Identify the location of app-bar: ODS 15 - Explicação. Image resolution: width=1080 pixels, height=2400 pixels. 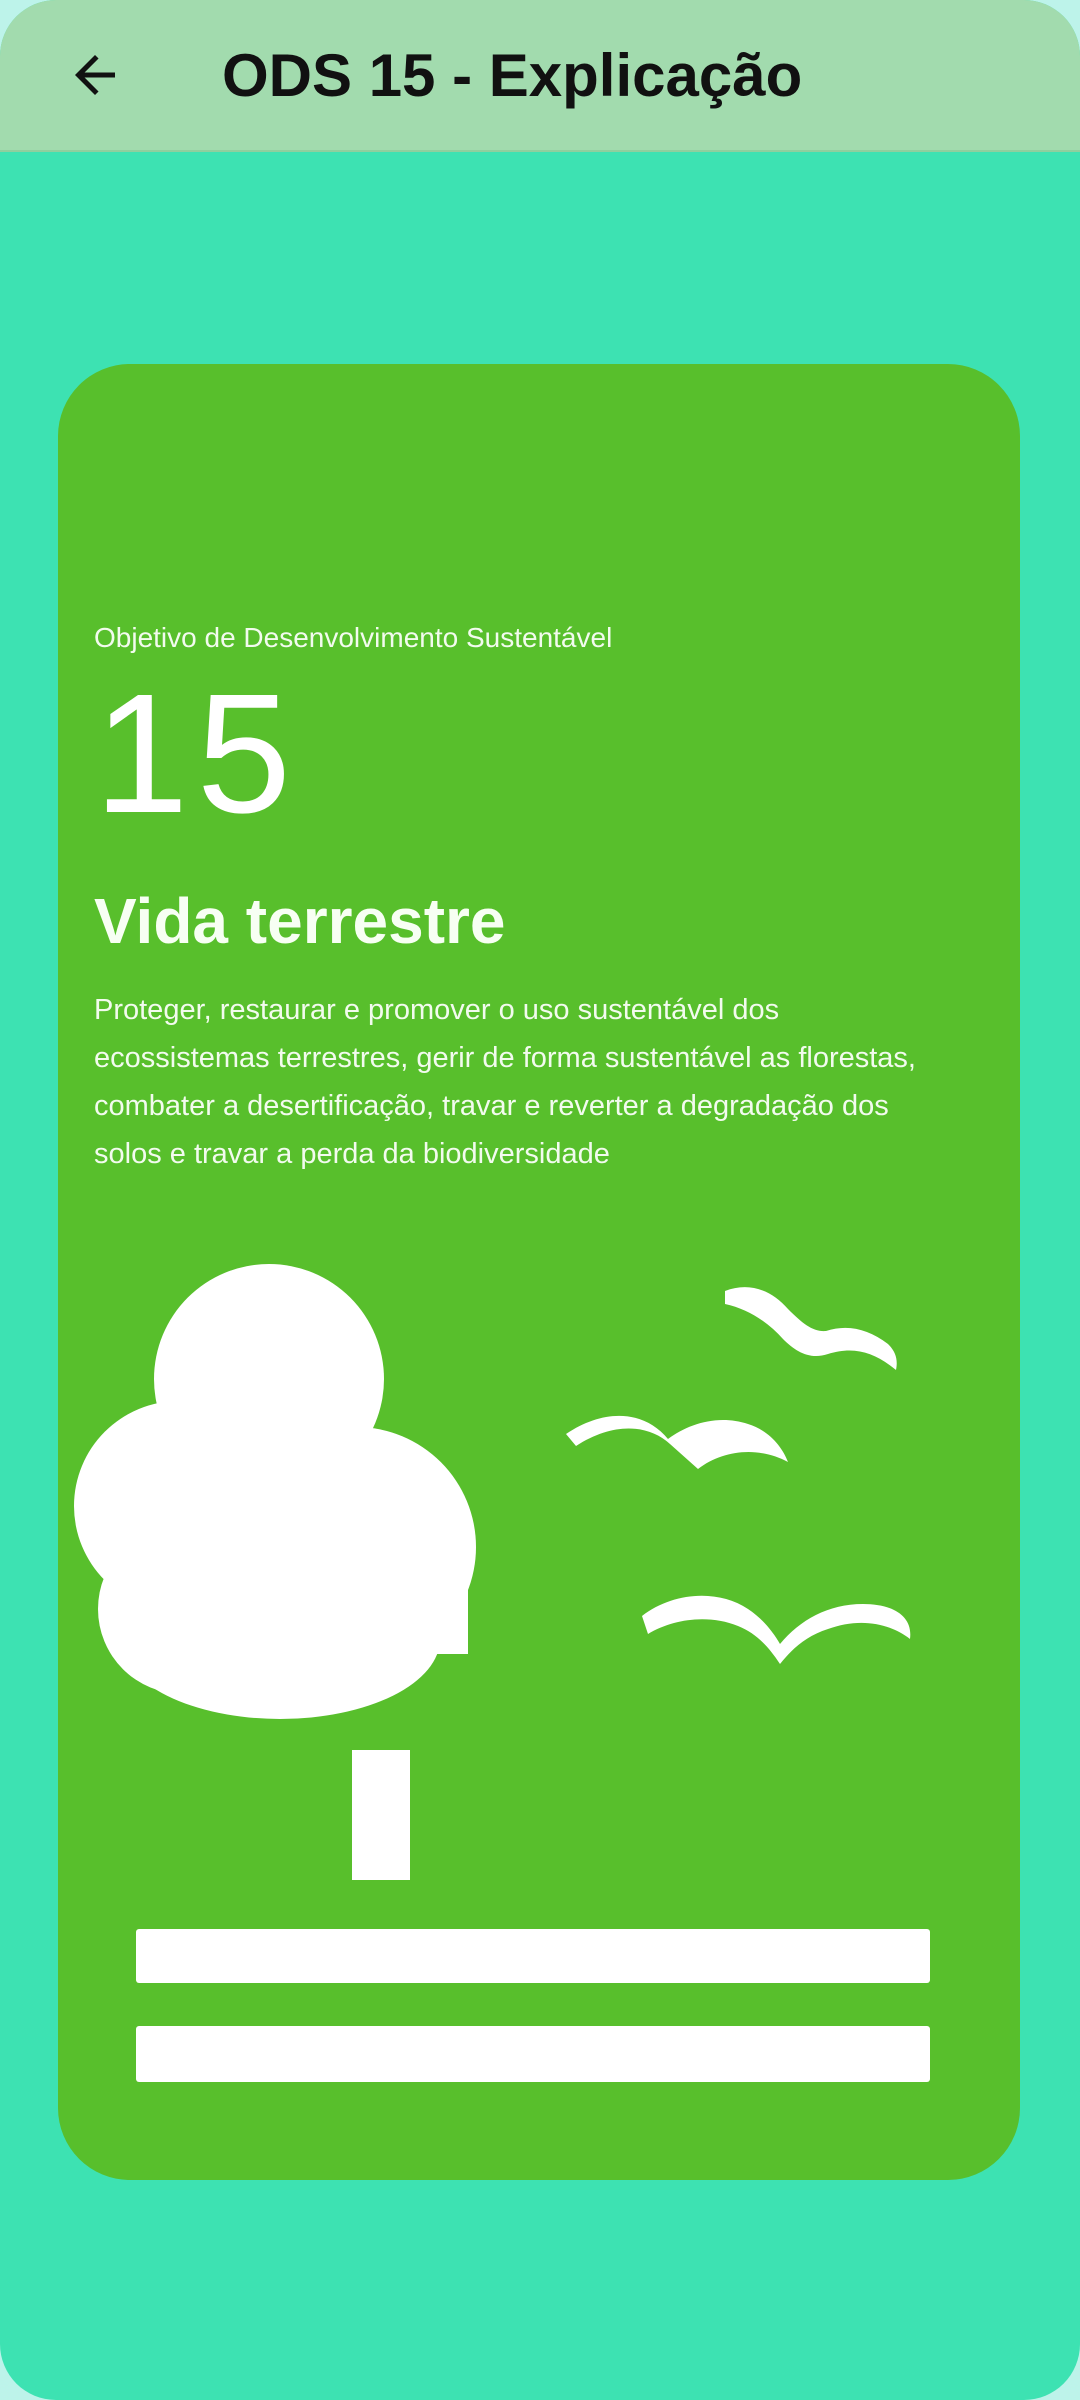
(540, 76).